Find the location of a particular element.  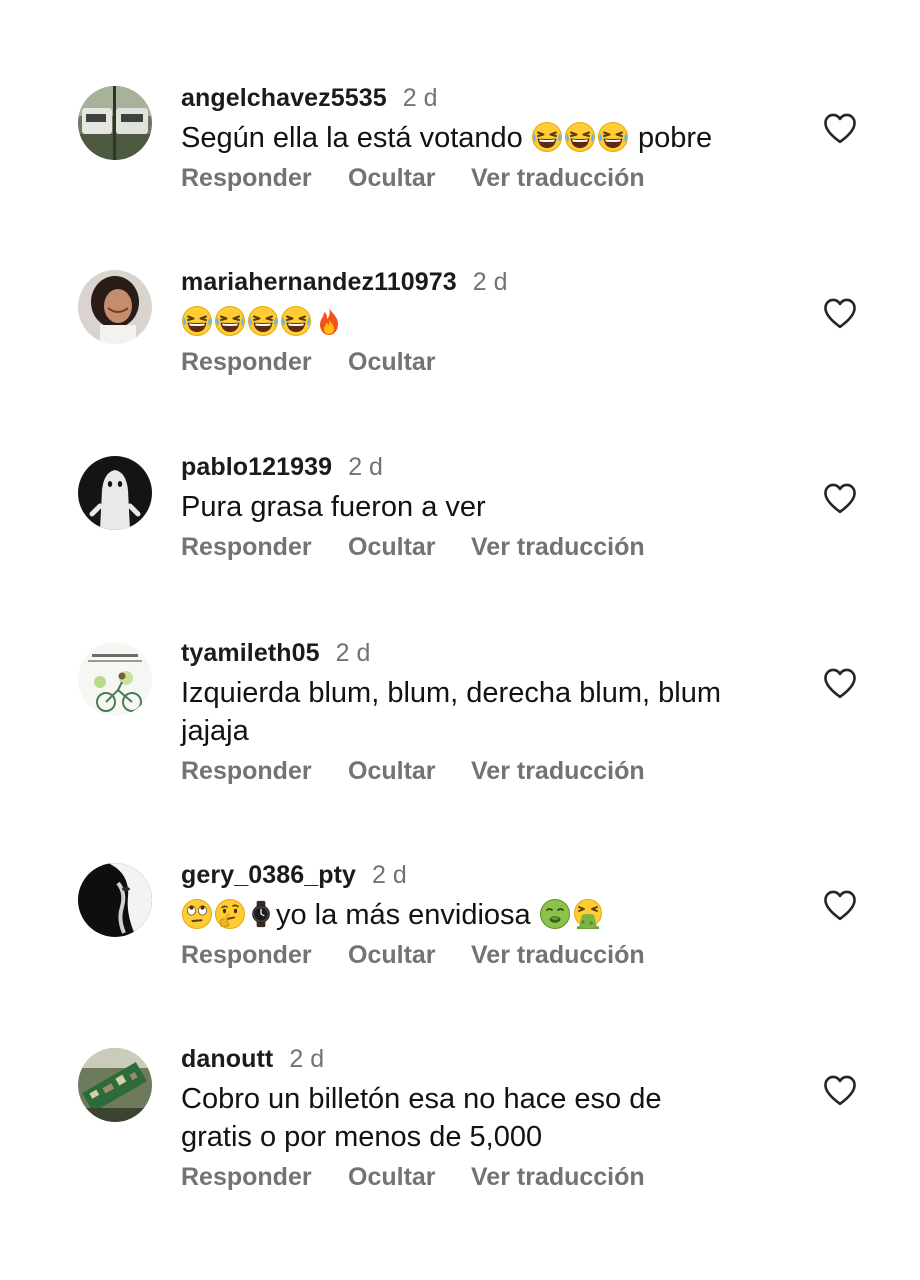

comment-text-part: yo la más envidiosa is located at coordinates (403, 915).